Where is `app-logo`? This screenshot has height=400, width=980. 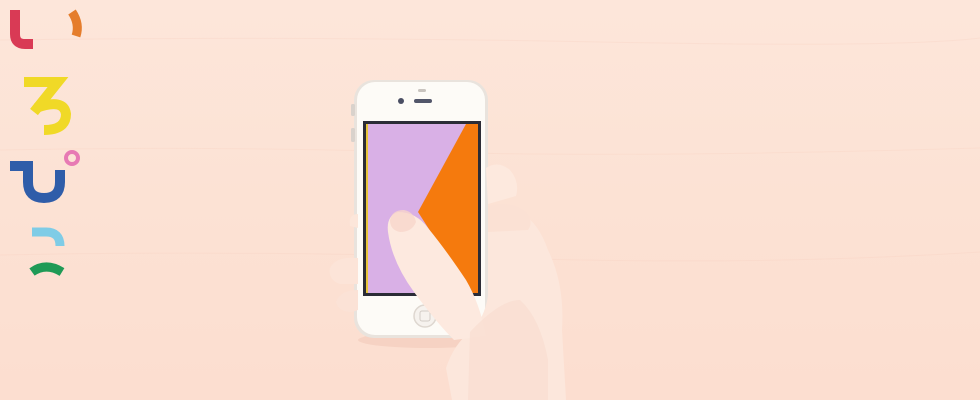 app-logo is located at coordinates (46, 142).